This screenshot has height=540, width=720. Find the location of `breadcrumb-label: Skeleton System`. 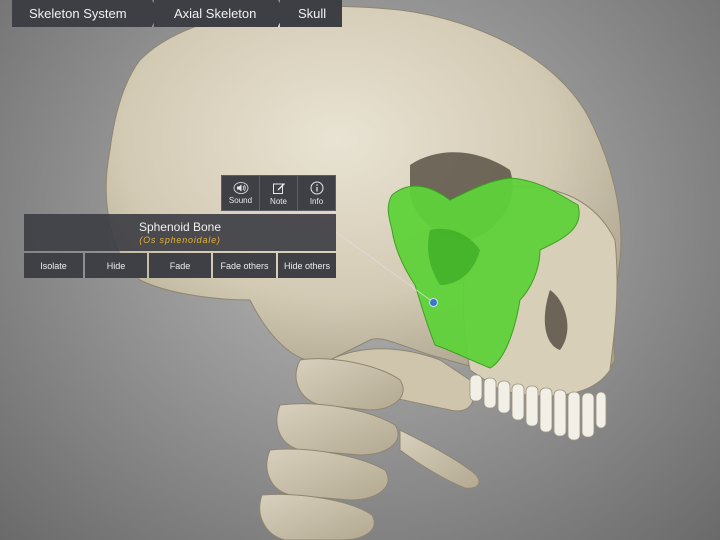

breadcrumb-label: Skeleton System is located at coordinates (78, 13).